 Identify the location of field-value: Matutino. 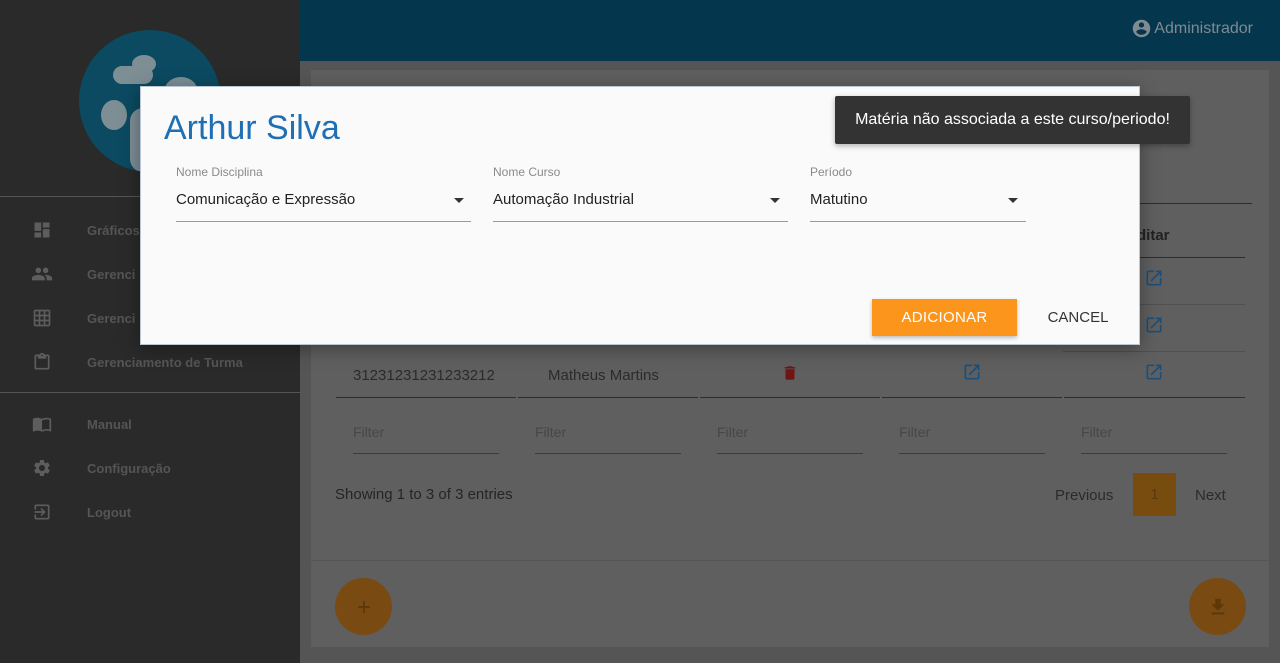
(839, 199).